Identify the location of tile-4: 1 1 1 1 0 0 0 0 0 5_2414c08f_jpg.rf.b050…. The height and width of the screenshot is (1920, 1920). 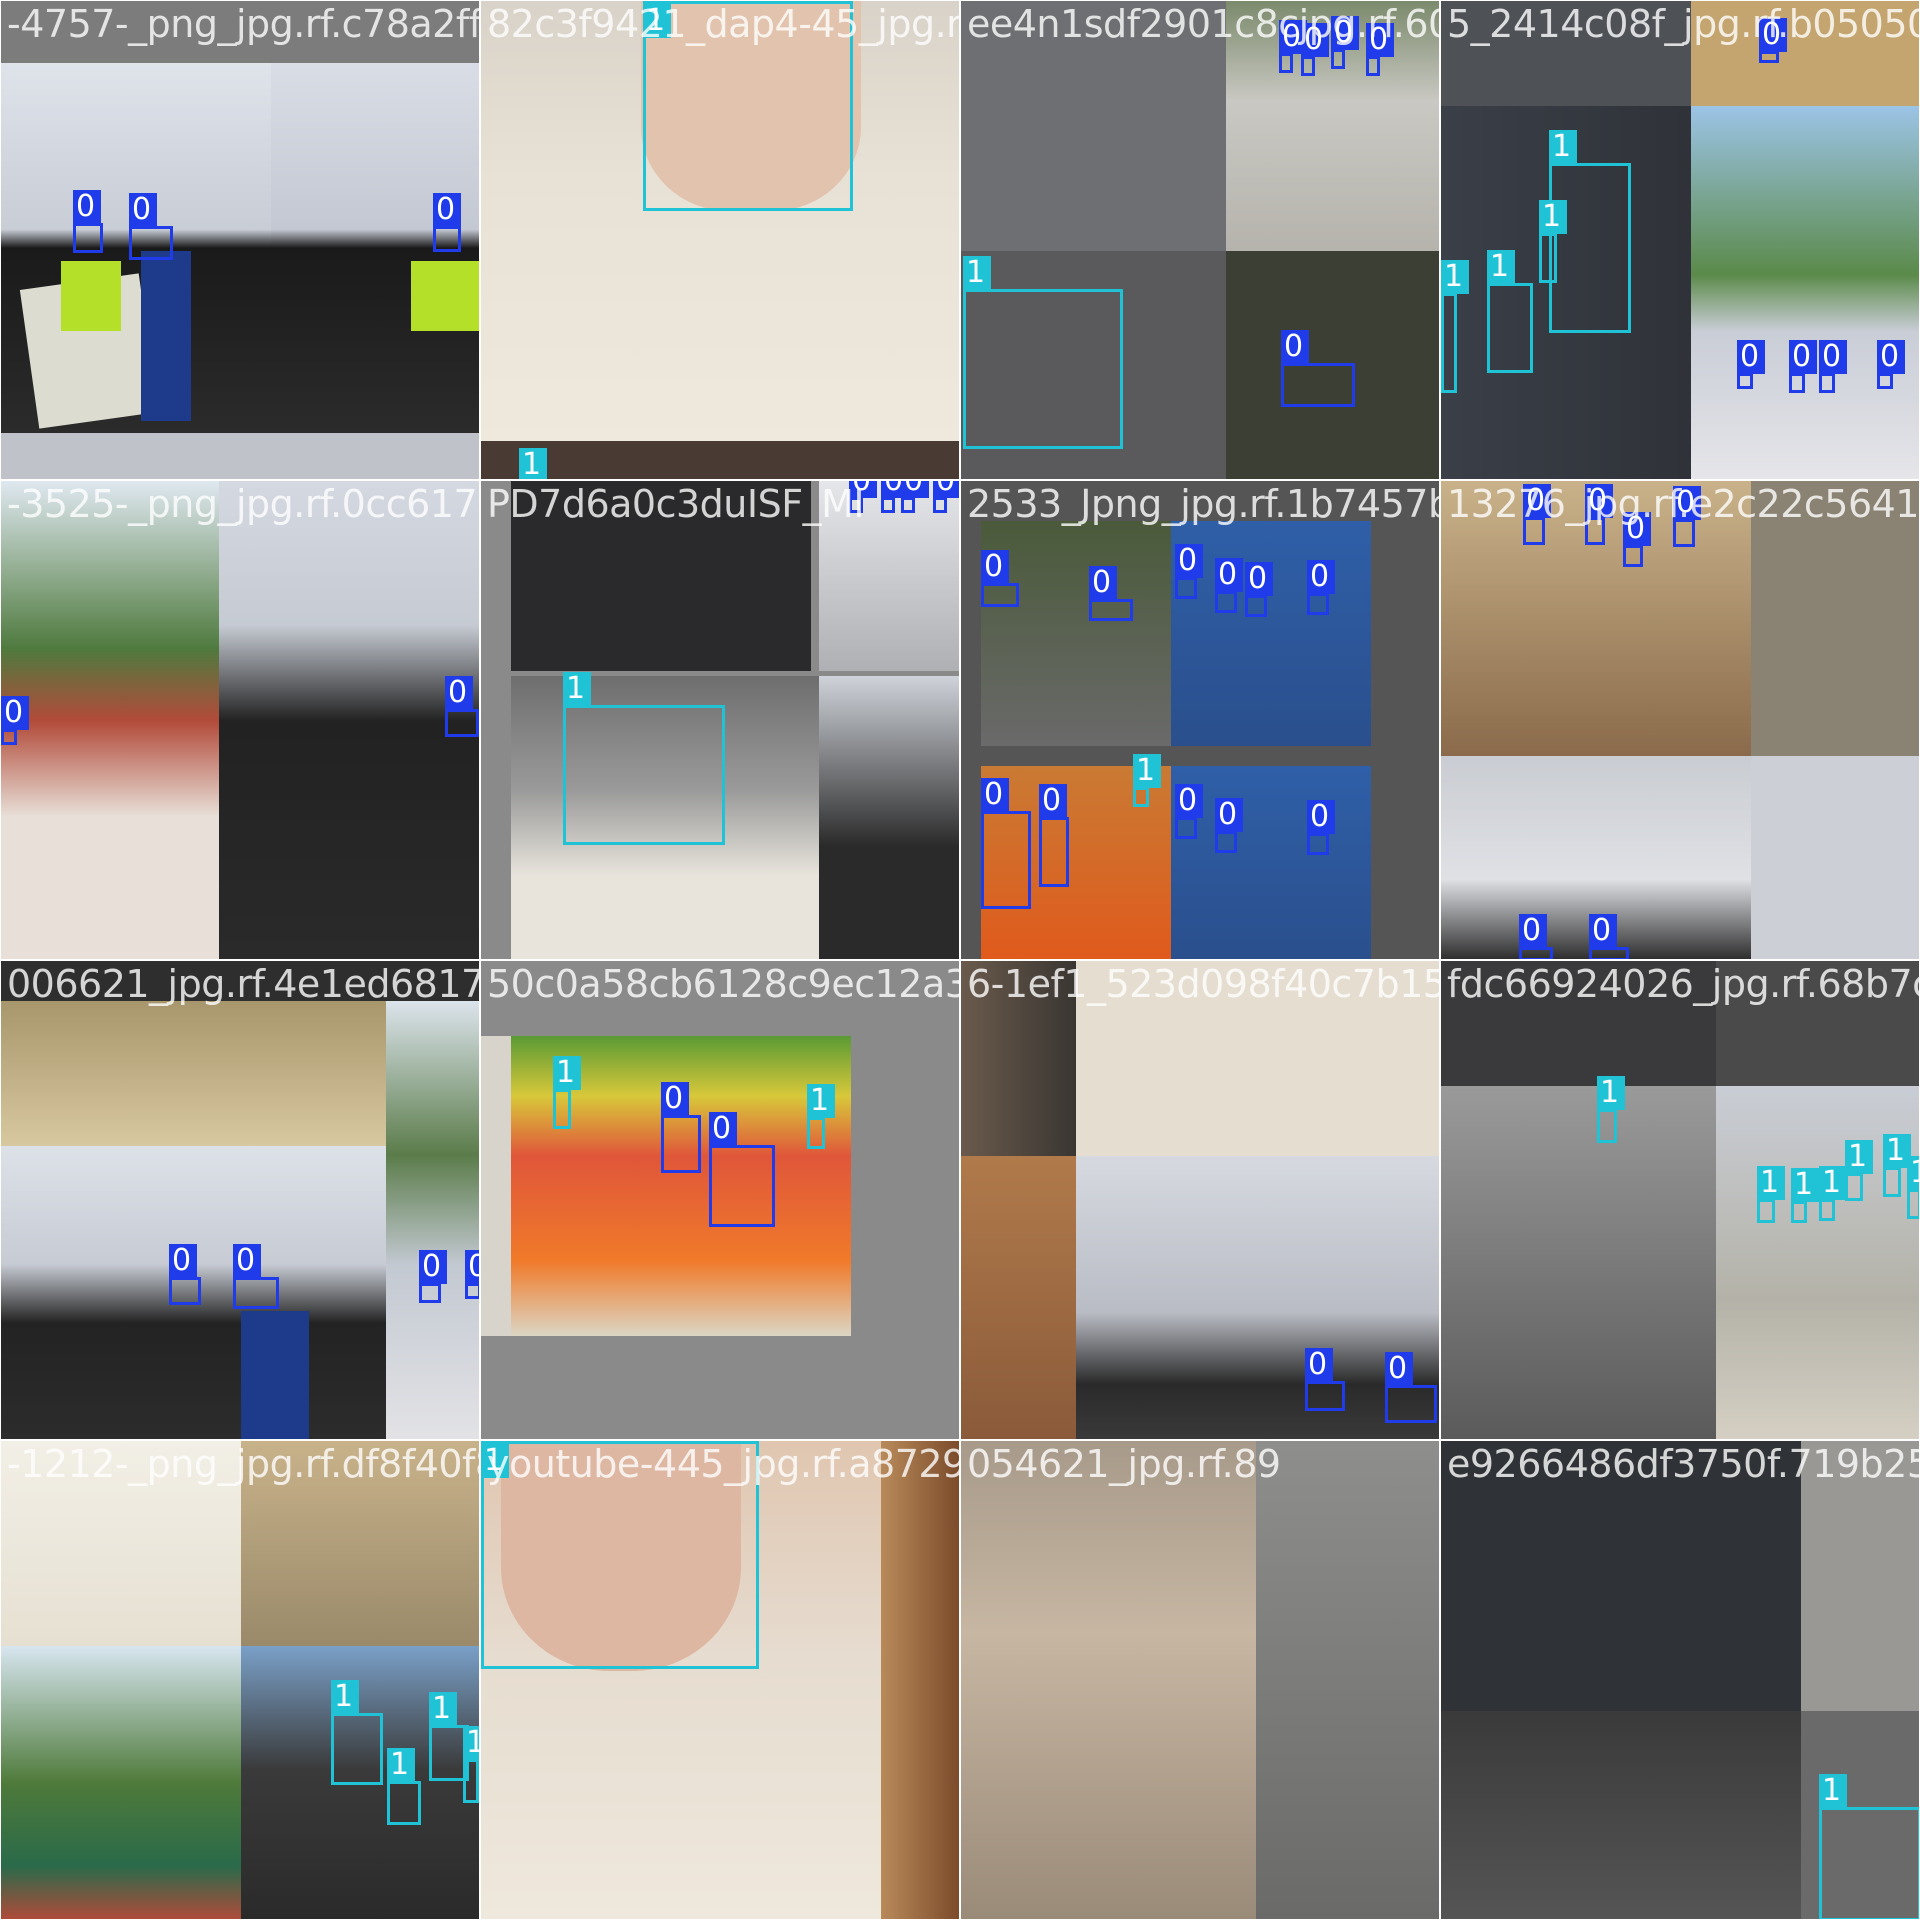
(1680, 240).